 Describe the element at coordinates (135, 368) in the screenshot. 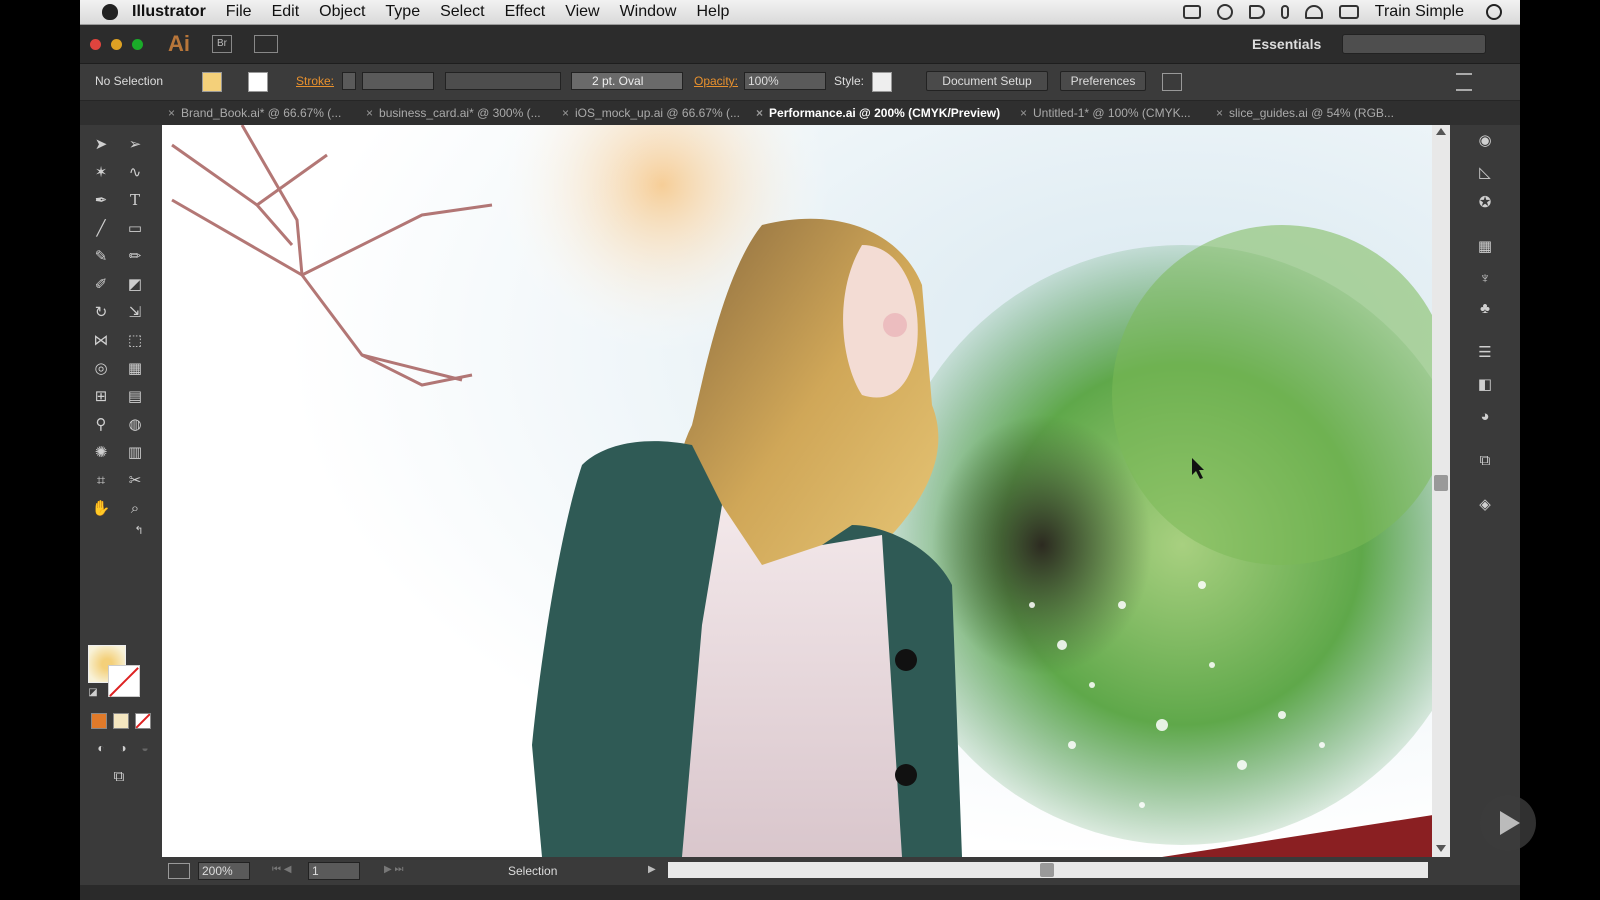

I see `perspective-grid-tool-icon: ▦` at that location.